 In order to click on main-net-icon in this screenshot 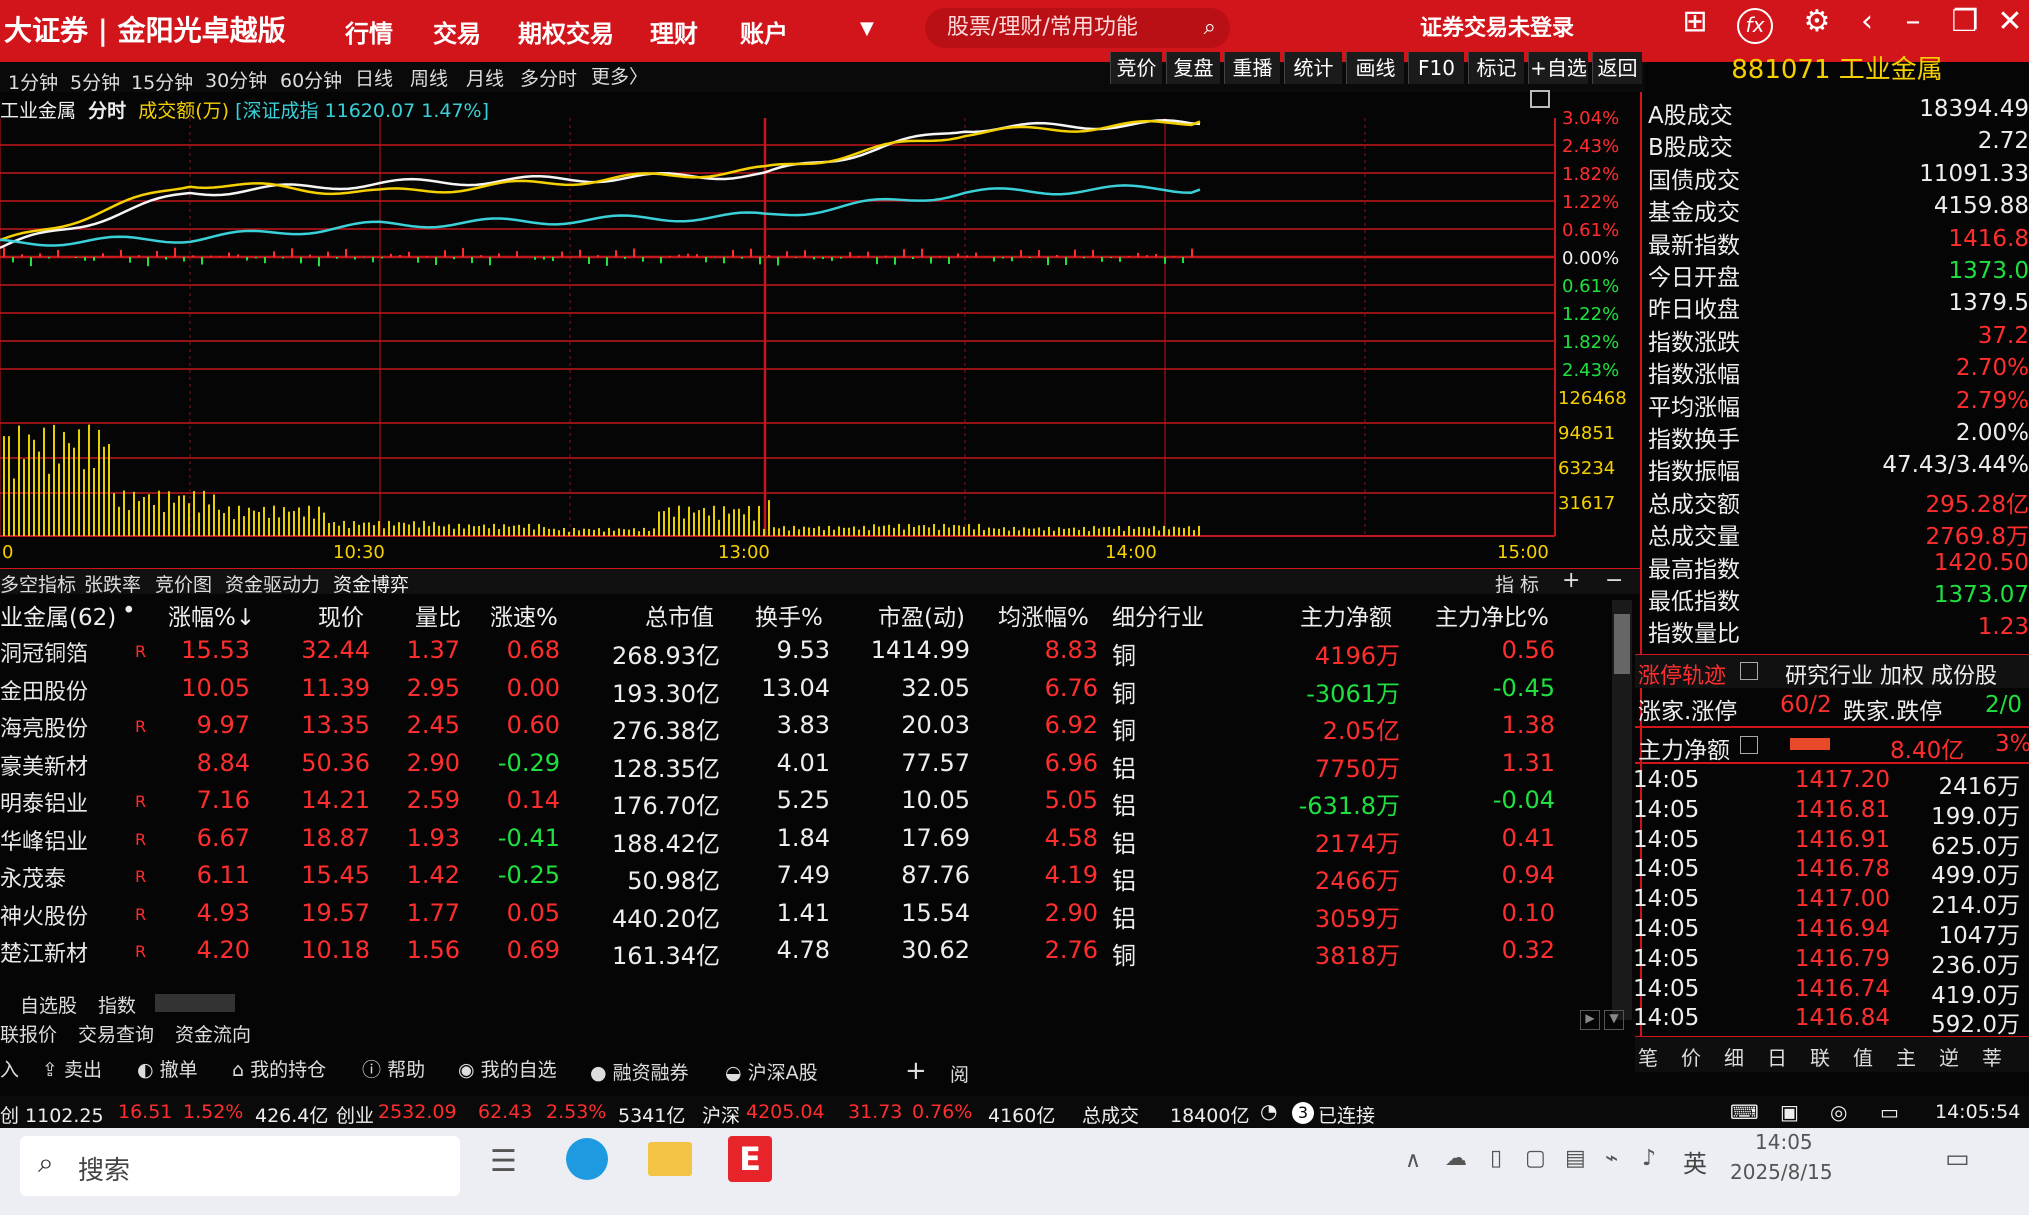, I will do `click(1749, 745)`.